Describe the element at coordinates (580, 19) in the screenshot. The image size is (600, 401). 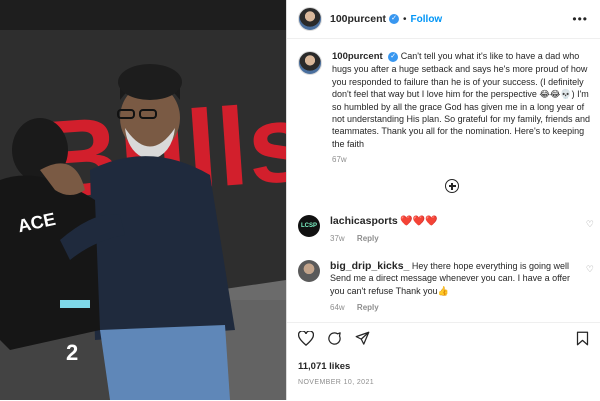
I see `more-horizontal-icon: •••` at that location.